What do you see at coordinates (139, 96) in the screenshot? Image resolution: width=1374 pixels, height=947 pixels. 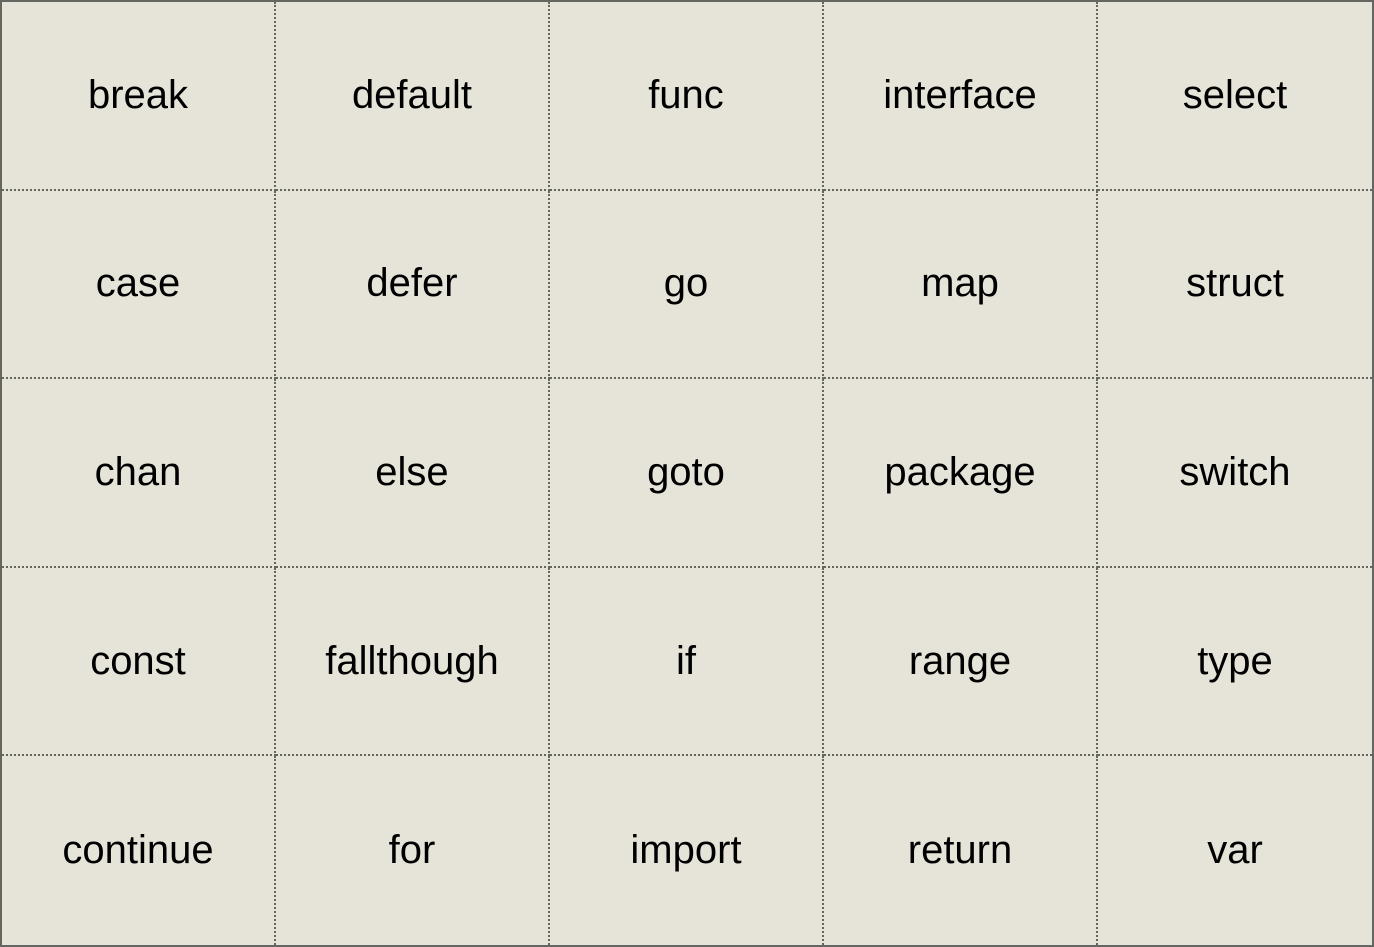 I see `keyword-cell: break` at bounding box center [139, 96].